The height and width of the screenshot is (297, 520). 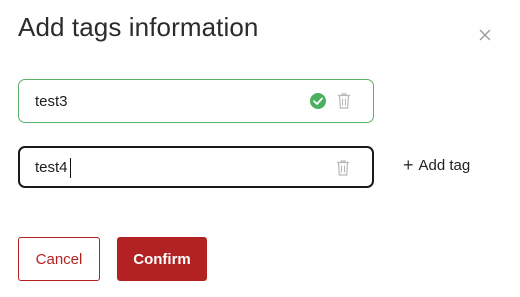 What do you see at coordinates (444, 165) in the screenshot?
I see `add-tag-label: Add tag` at bounding box center [444, 165].